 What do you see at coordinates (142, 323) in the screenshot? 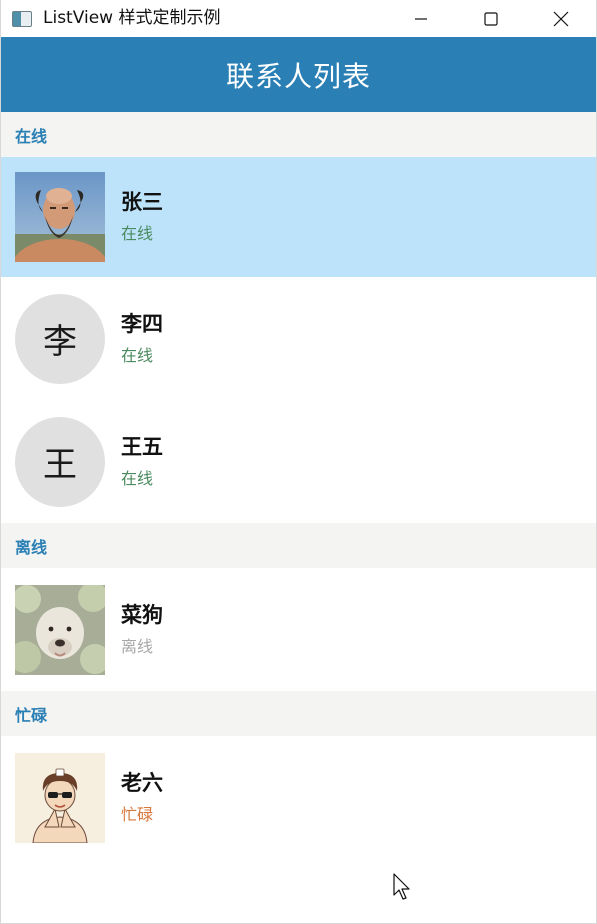
I see `contact-name: 李四` at bounding box center [142, 323].